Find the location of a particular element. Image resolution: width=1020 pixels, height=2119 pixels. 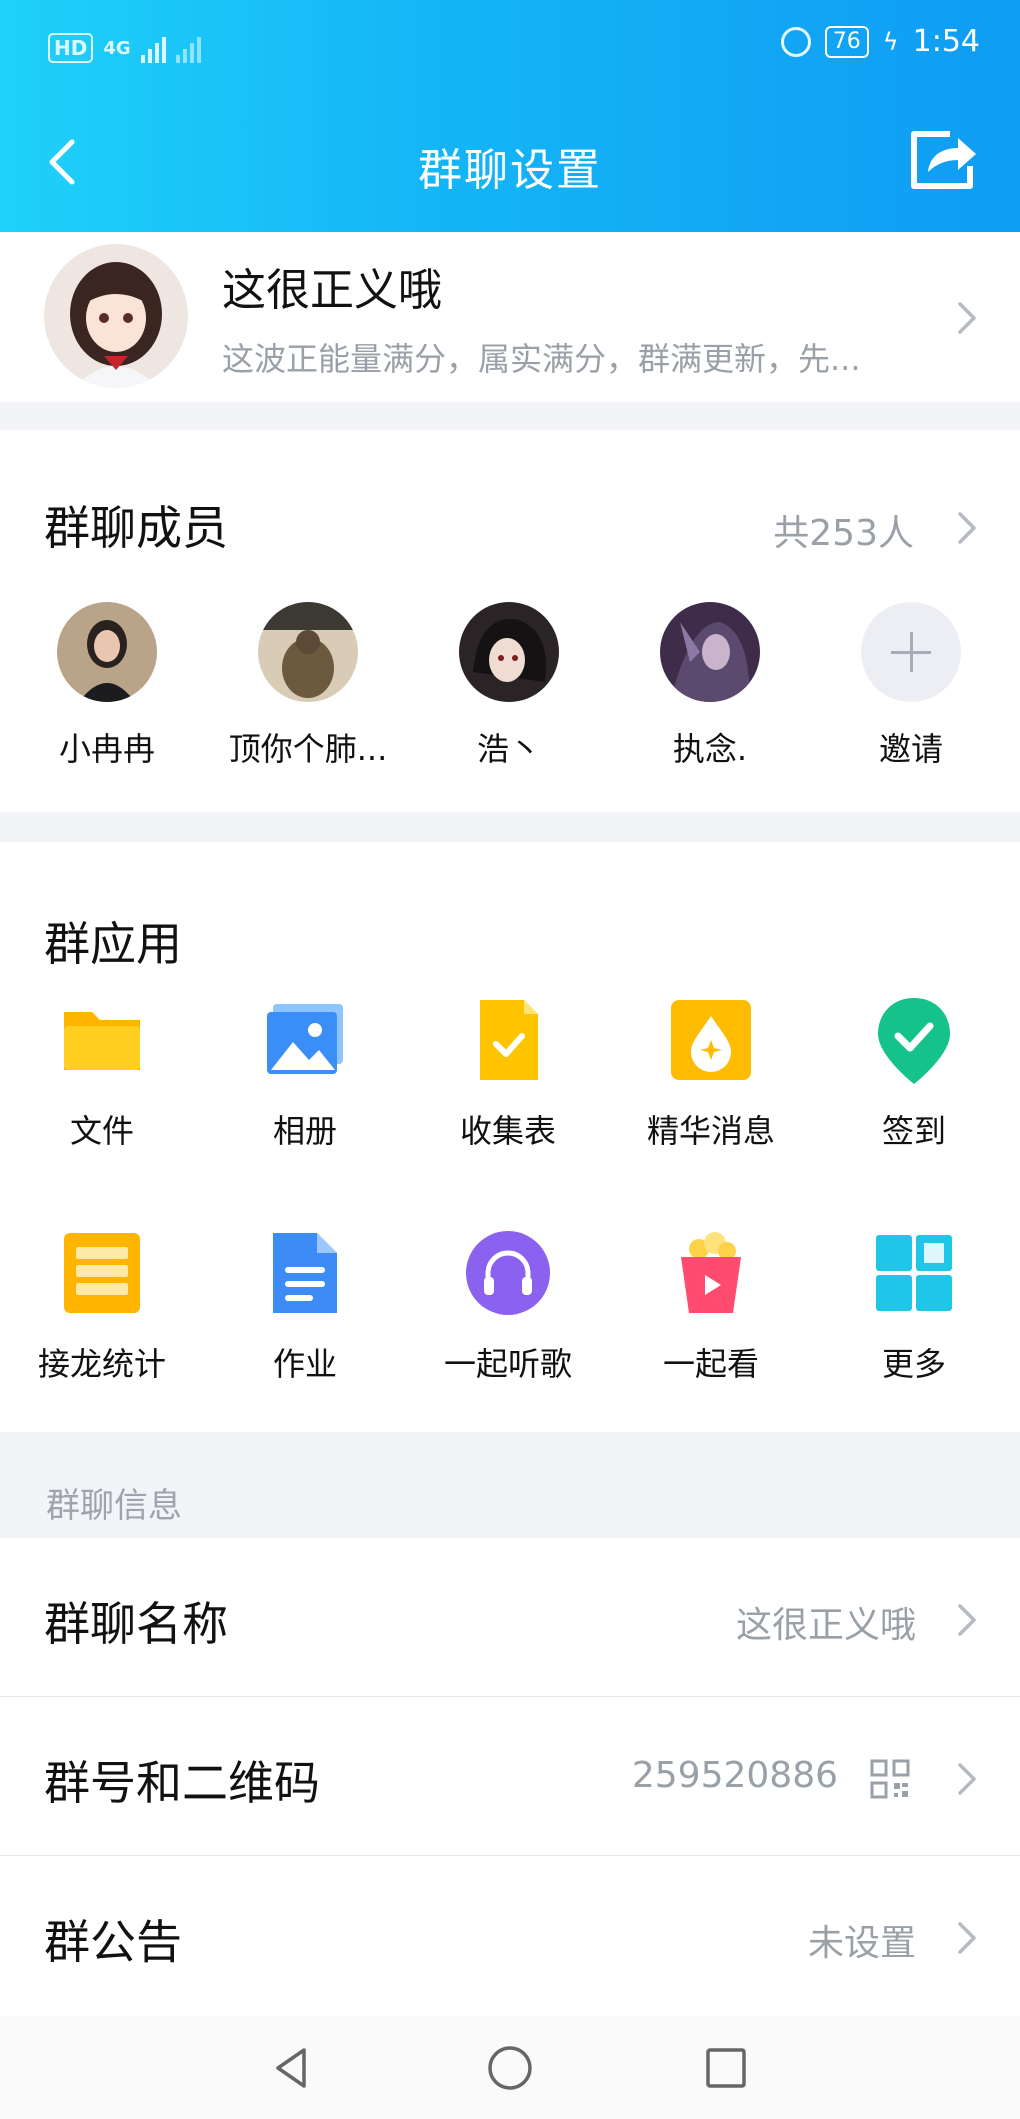

app-album: 相册 is located at coordinates (305, 1073).